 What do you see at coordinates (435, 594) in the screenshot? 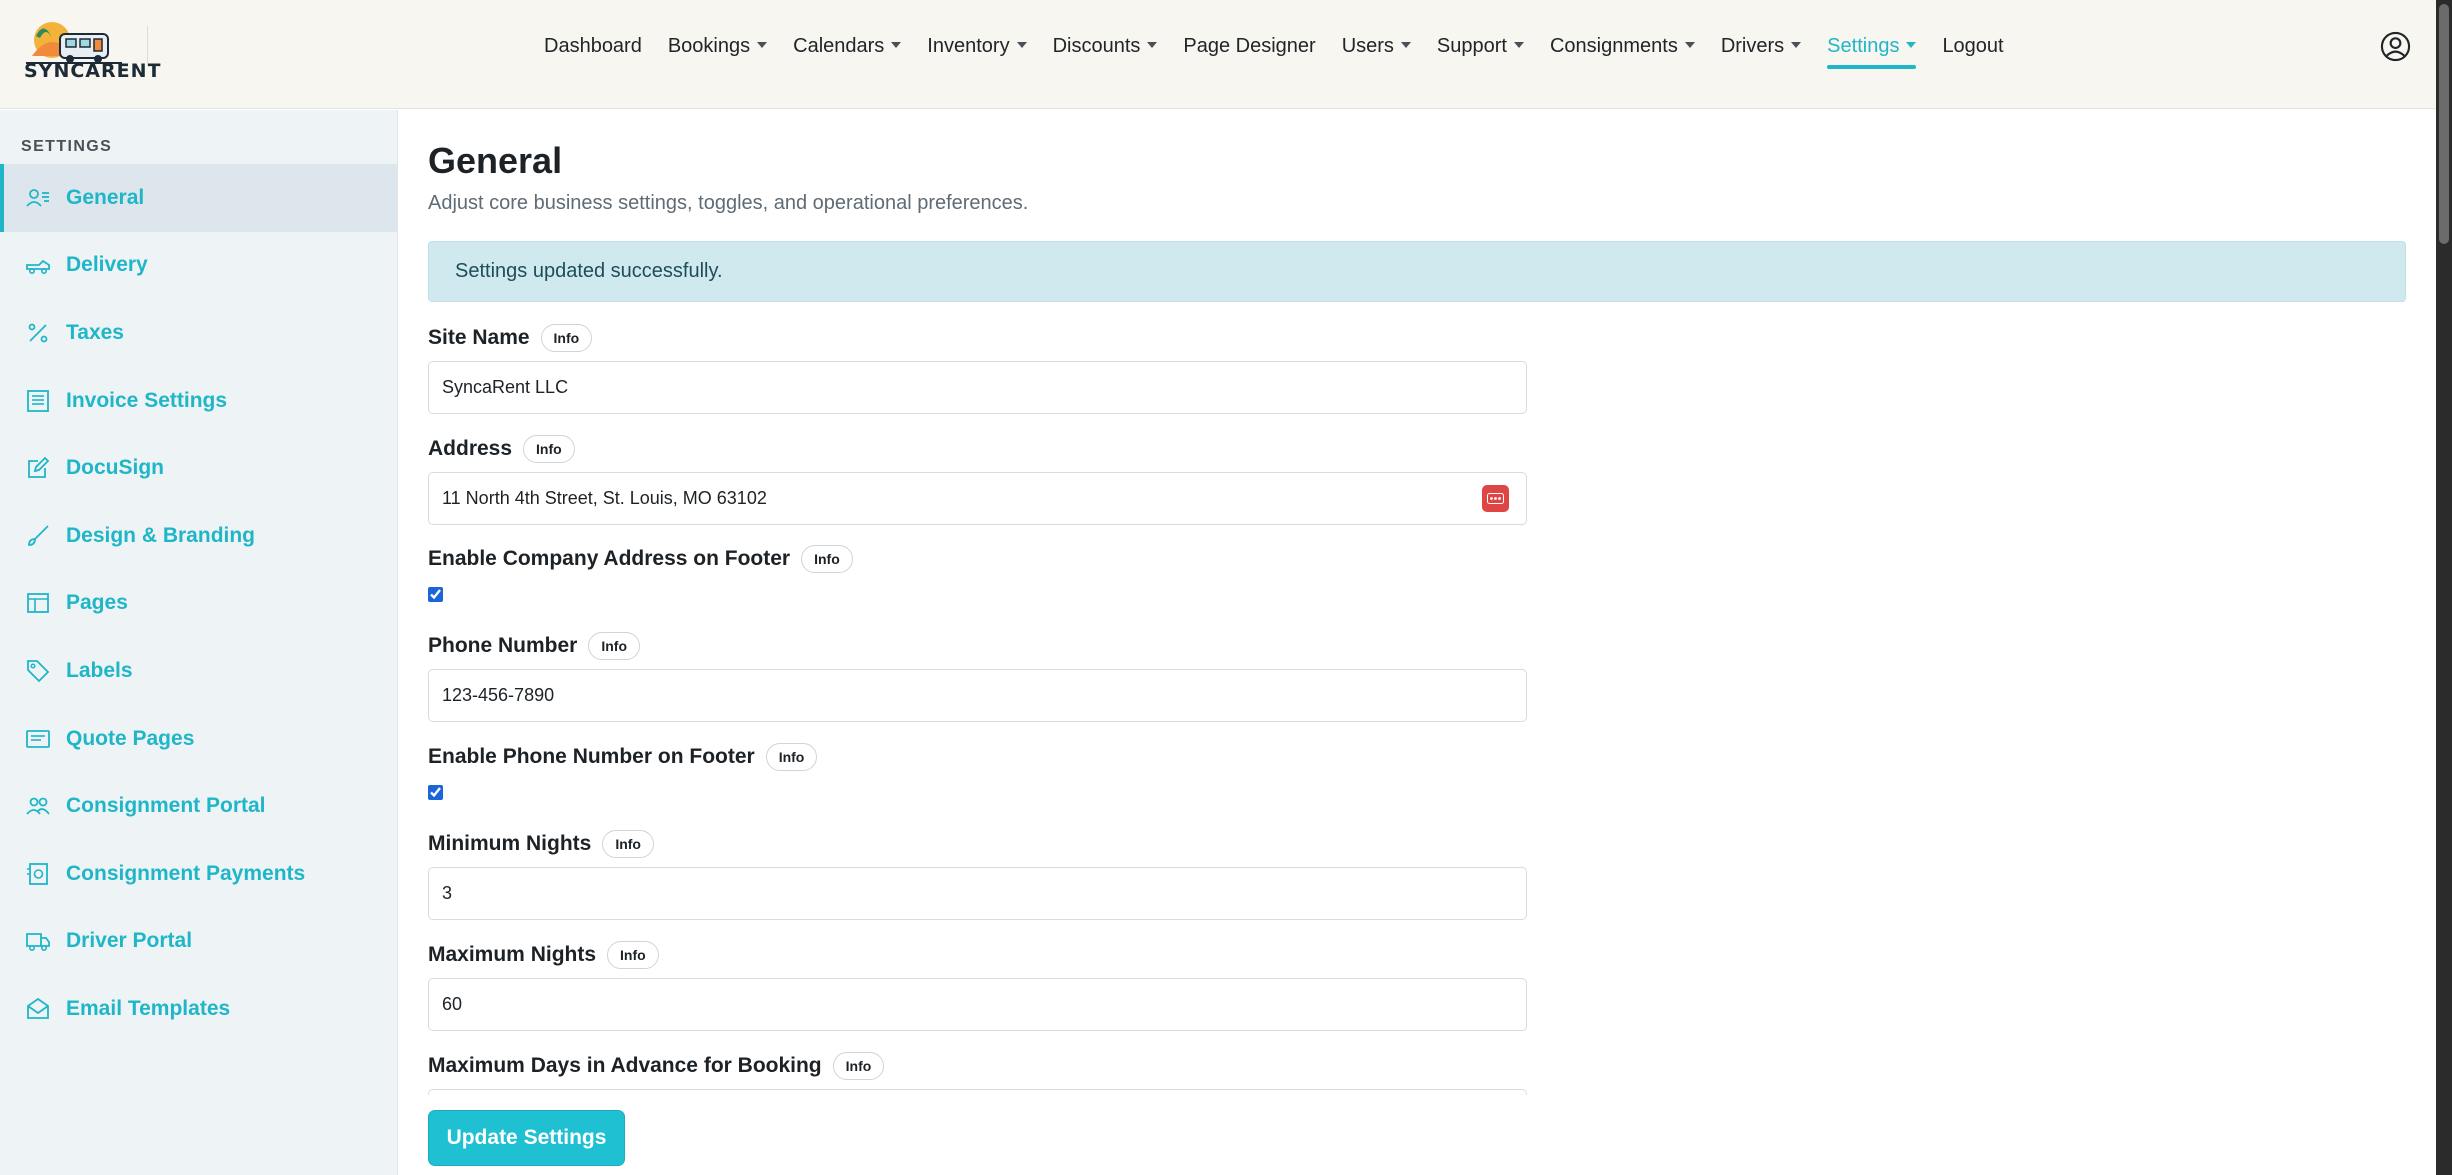
I see `enable-address-footer-checkbox` at bounding box center [435, 594].